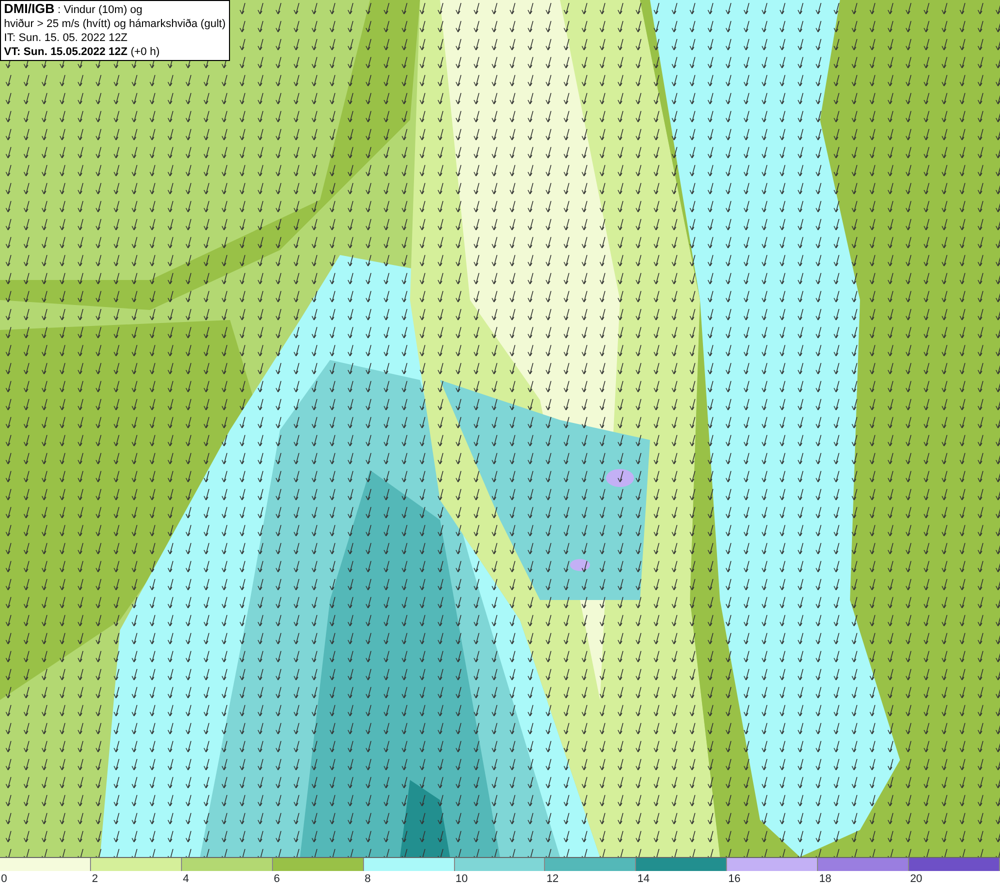 The width and height of the screenshot is (1000, 887). What do you see at coordinates (74, 9) in the screenshot?
I see `info-line: DMI/IGB : Vindur (10m) og` at bounding box center [74, 9].